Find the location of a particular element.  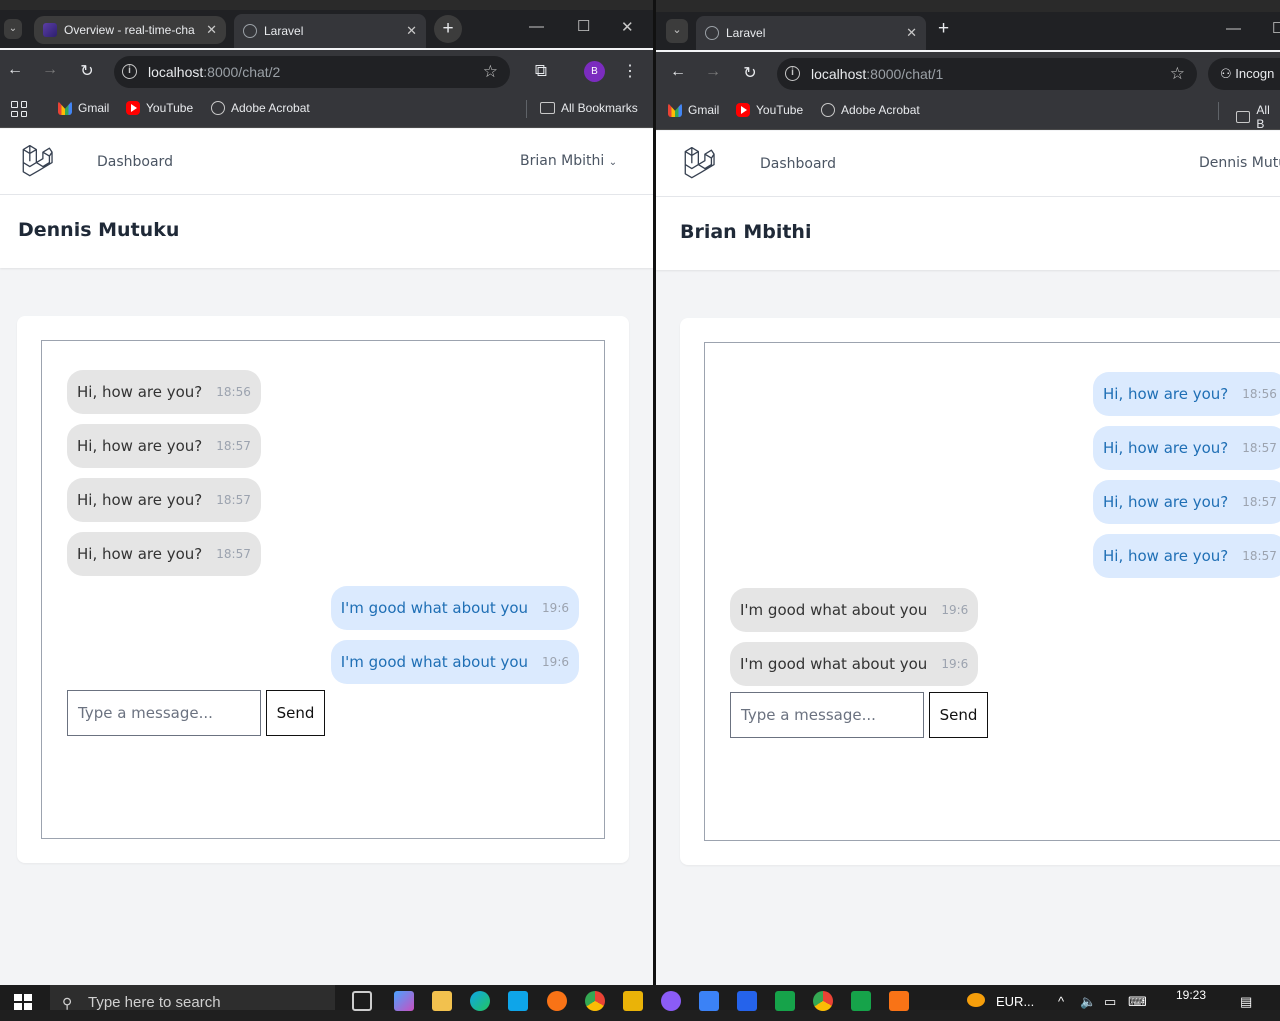

task-view-icon is located at coordinates (362, 1001).